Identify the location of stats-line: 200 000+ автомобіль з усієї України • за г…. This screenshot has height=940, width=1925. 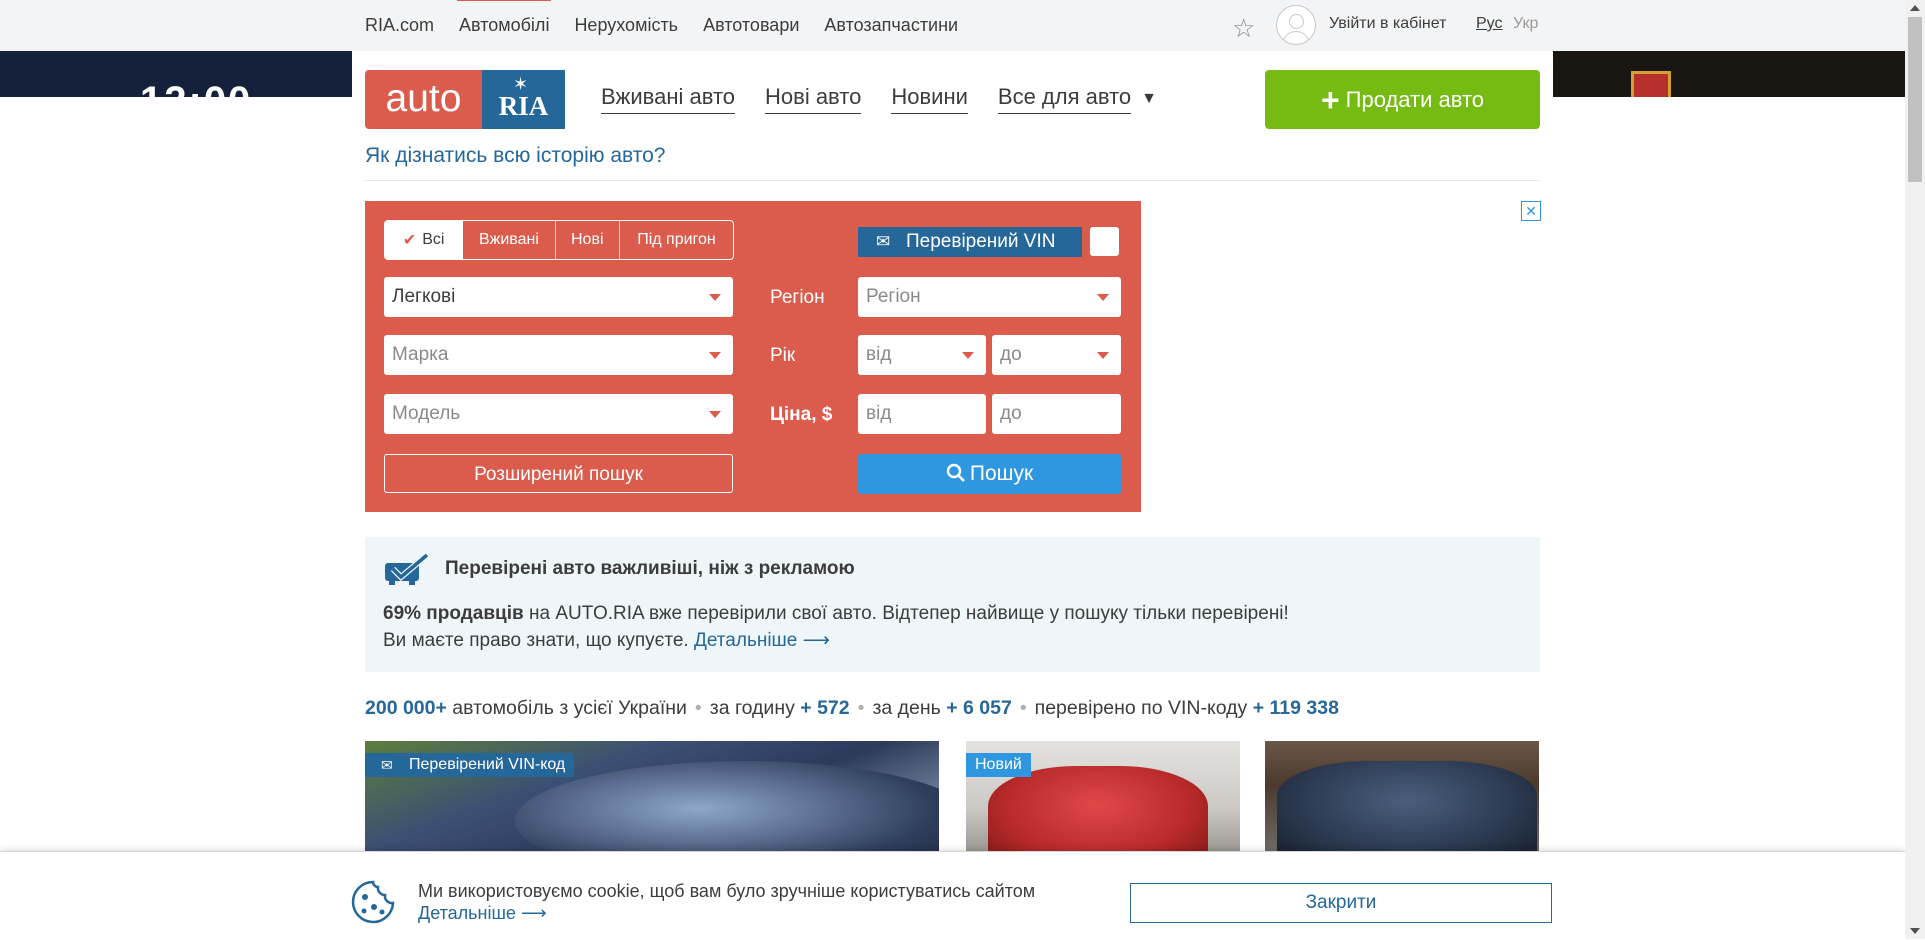
(852, 708).